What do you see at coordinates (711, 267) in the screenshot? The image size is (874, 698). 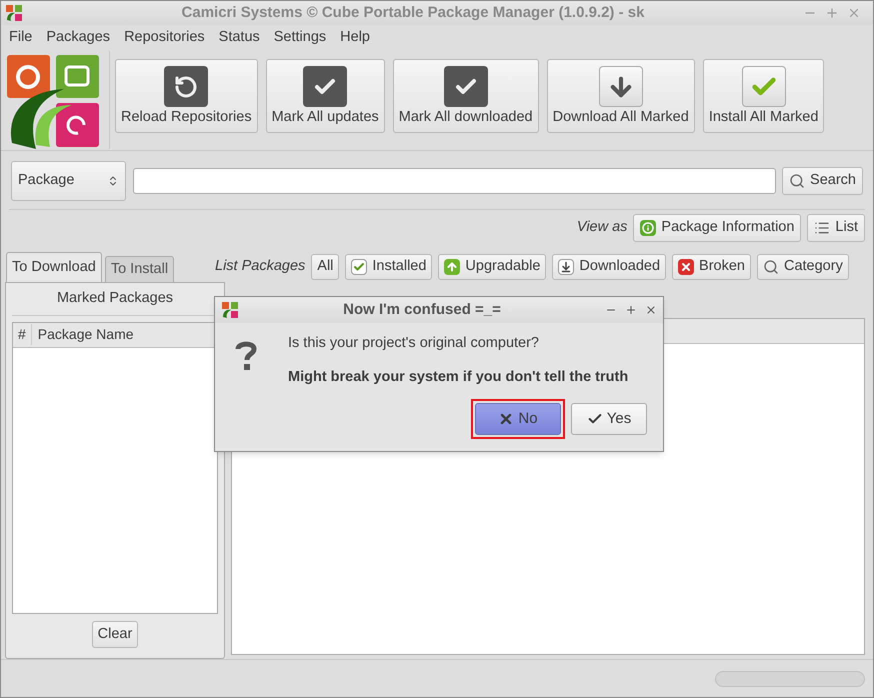 I see `filter-button: Broken` at bounding box center [711, 267].